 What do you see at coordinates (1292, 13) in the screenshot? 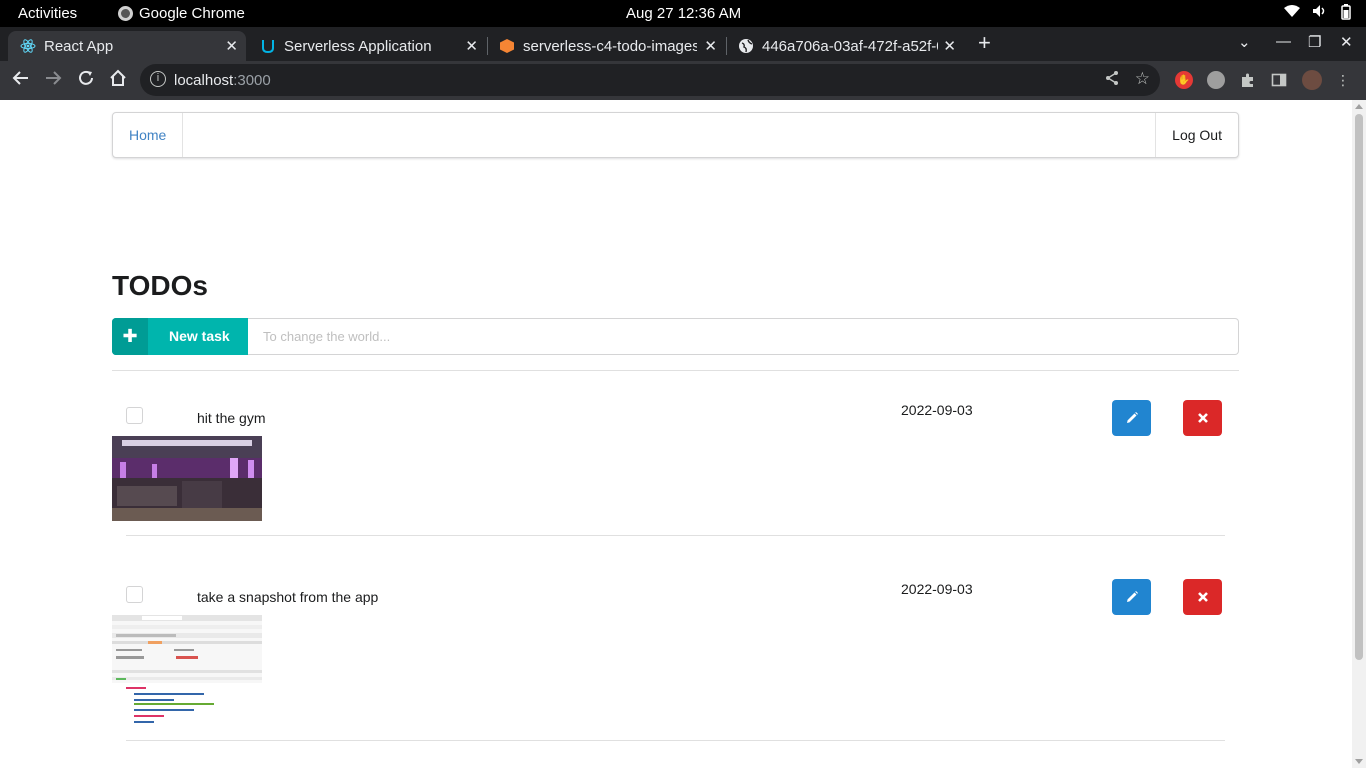
I see `wifi-icon` at bounding box center [1292, 13].